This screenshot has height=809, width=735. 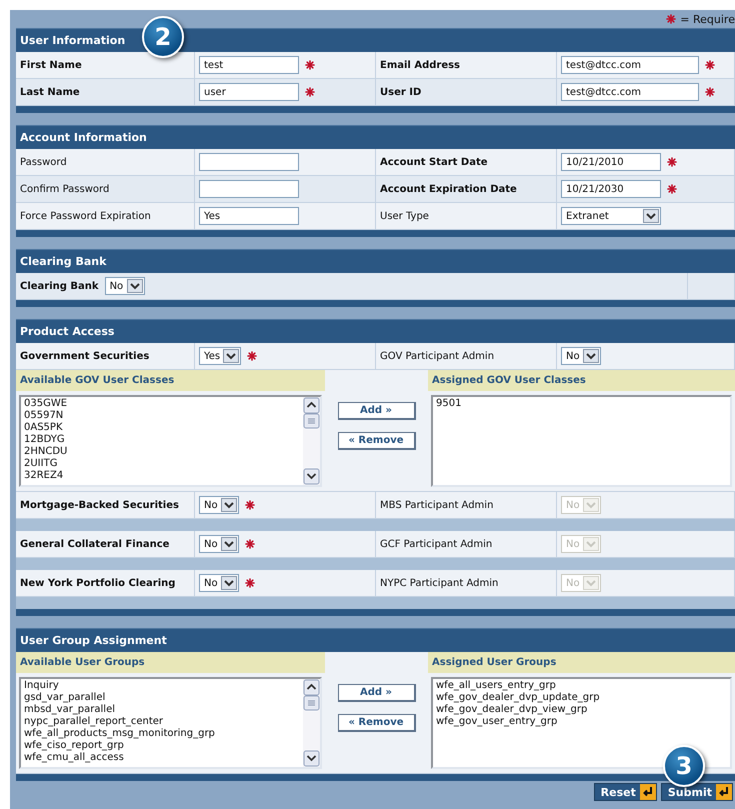 I want to click on column-heading: Assigned User Groups, so click(x=581, y=662).